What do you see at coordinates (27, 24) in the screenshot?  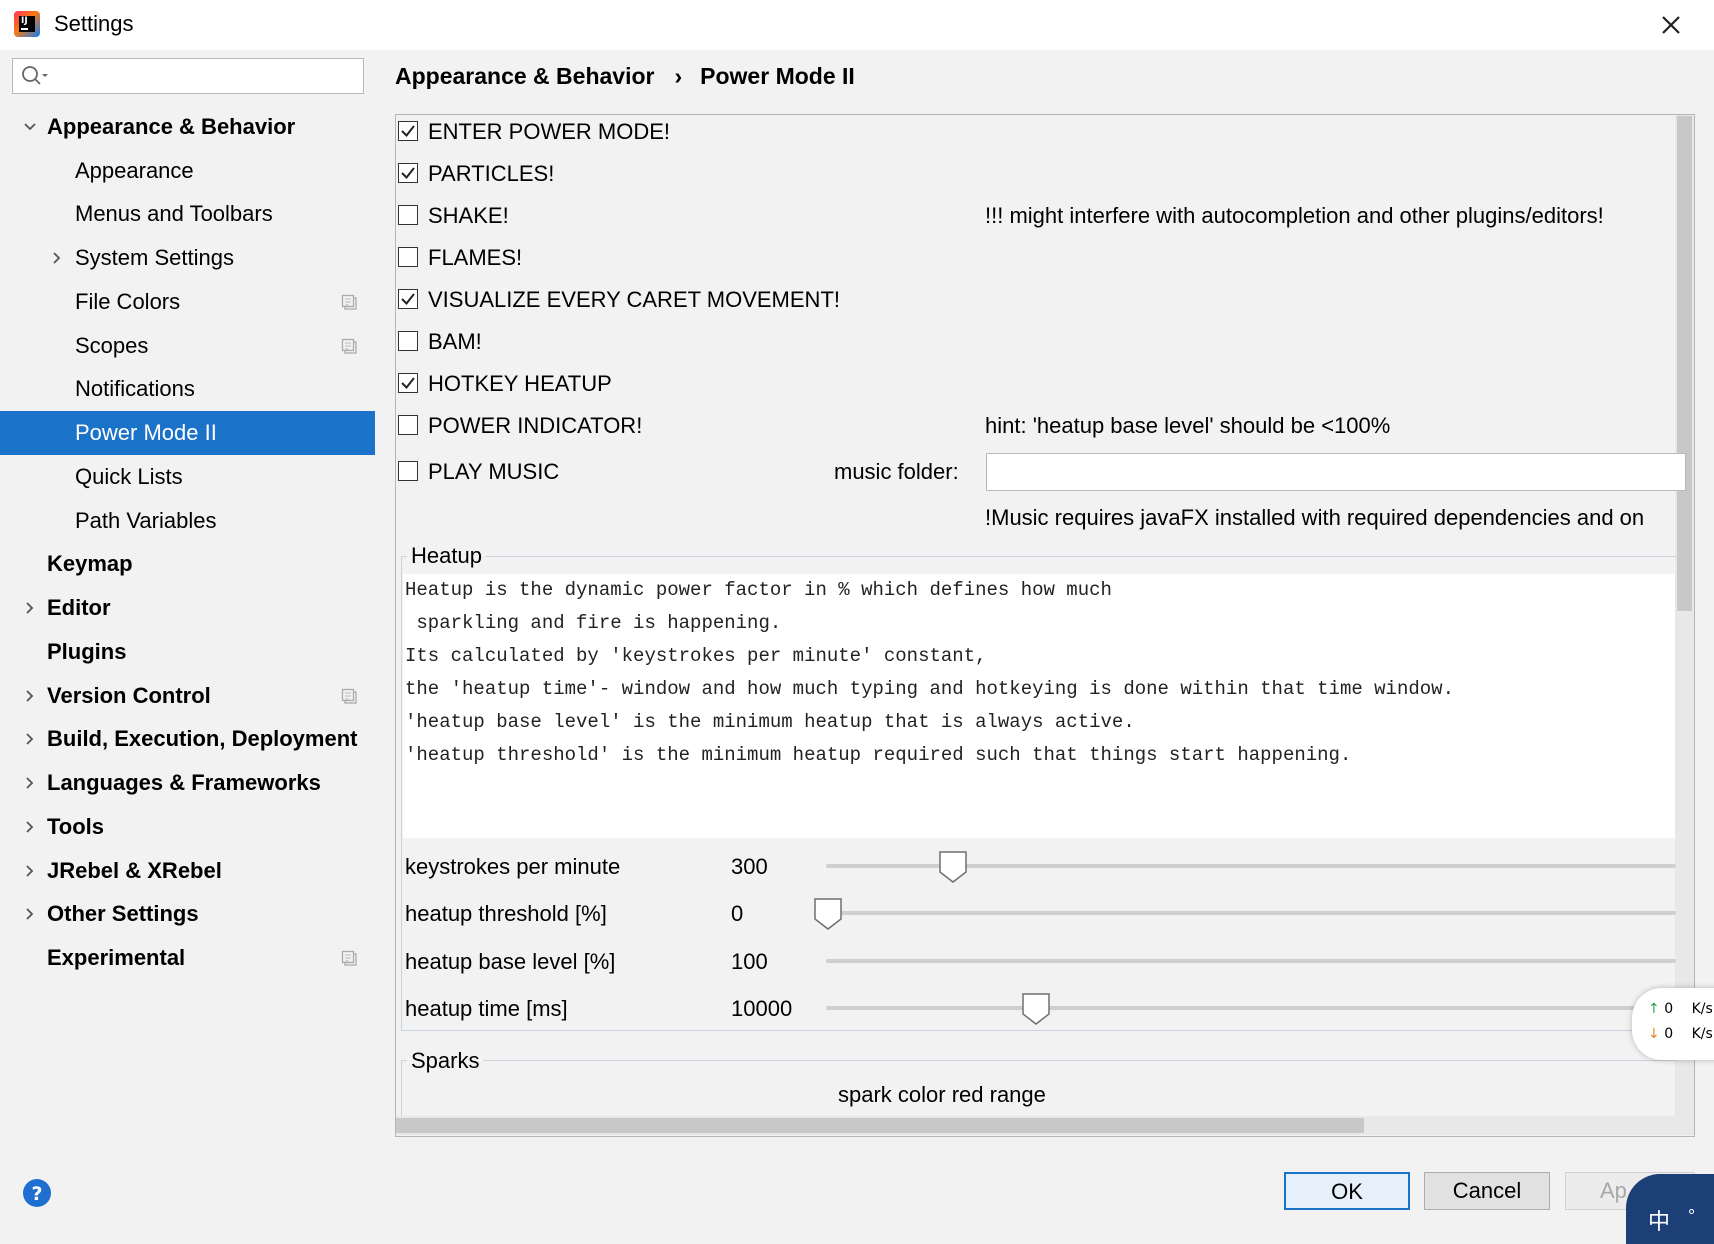 I see `intellij-app-icon: IJ` at bounding box center [27, 24].